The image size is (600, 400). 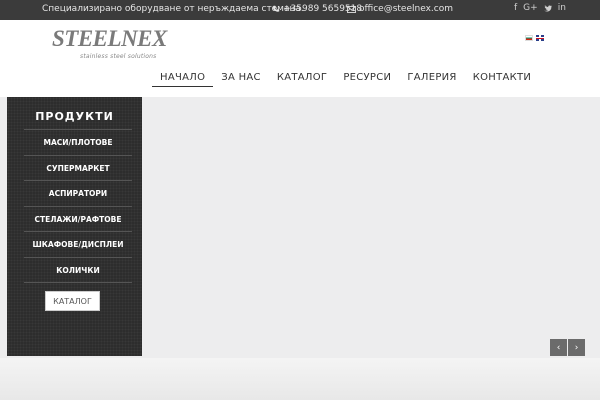 I want to click on sidebar-title: ПРОДУКТИ, so click(x=74, y=116).